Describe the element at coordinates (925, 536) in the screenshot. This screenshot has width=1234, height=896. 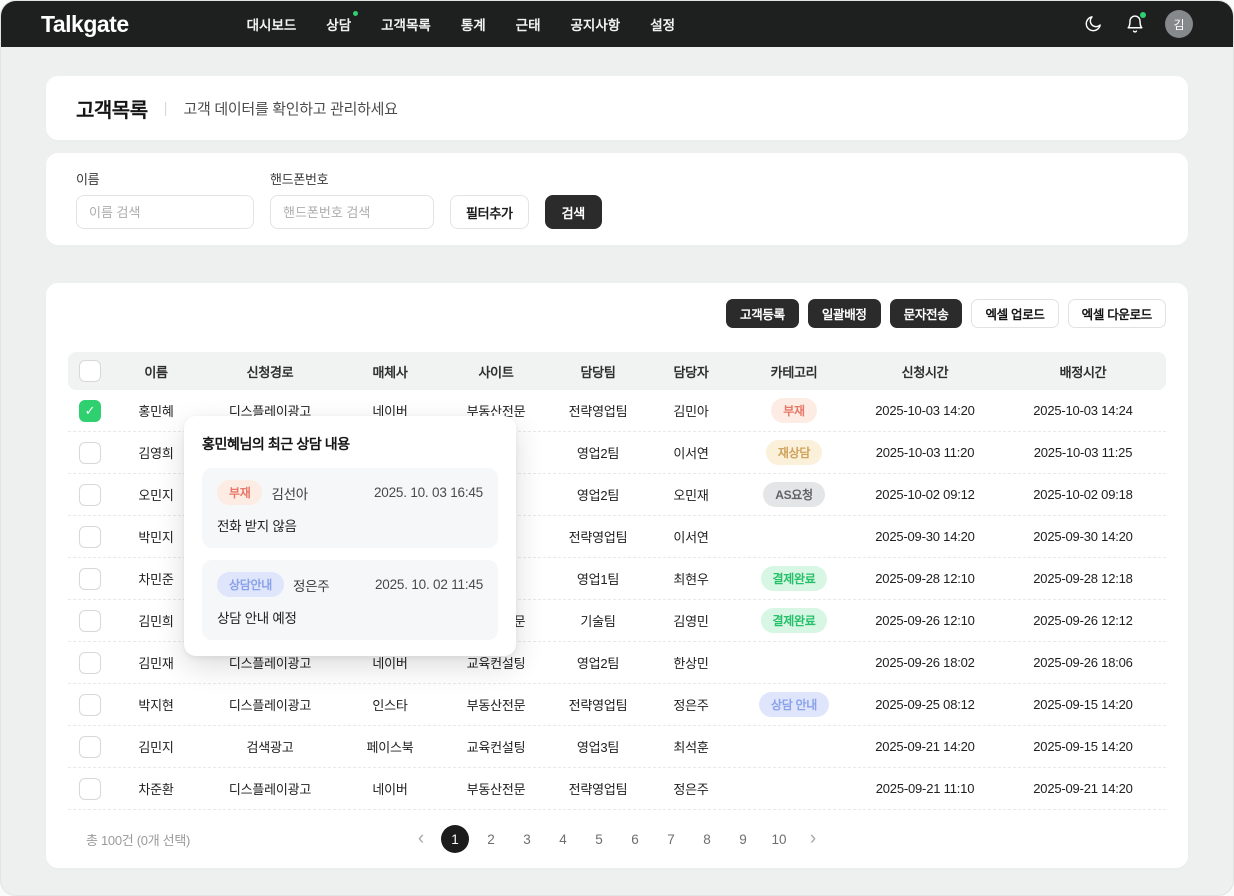
I see `cell-applied-at: 2025-09-30 14:20` at that location.